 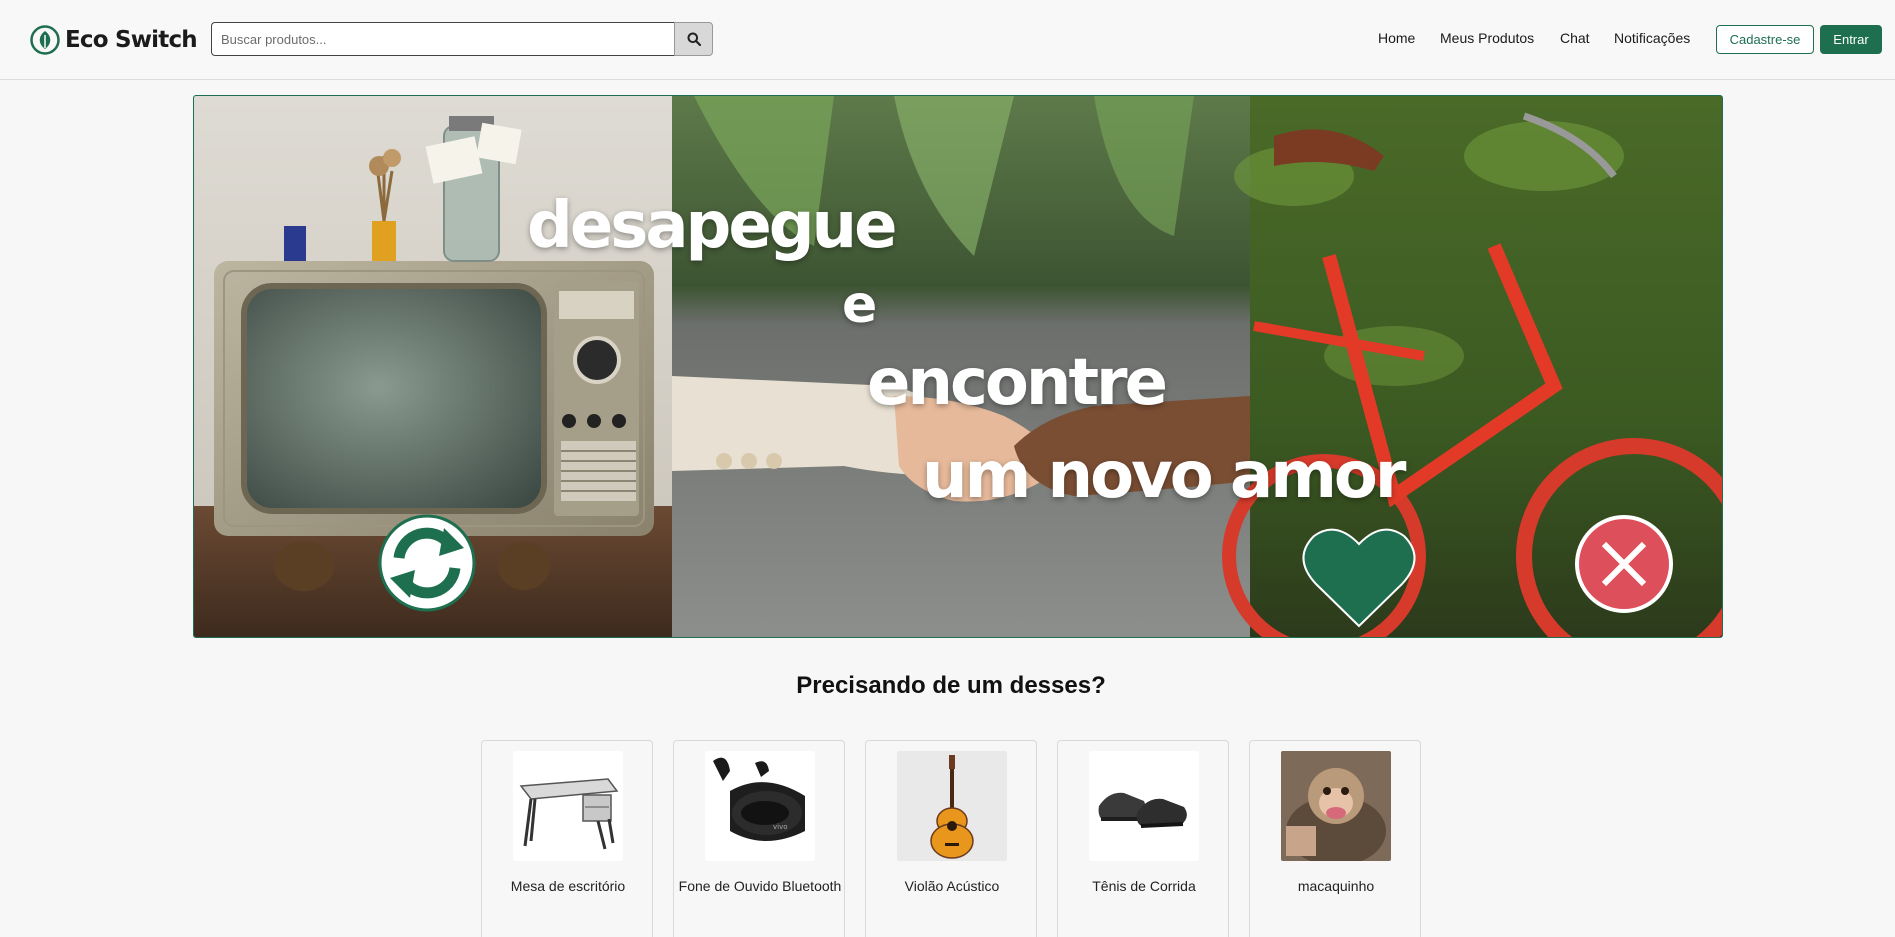 I want to click on product-card: Mesa de escritório, so click(x=567, y=838).